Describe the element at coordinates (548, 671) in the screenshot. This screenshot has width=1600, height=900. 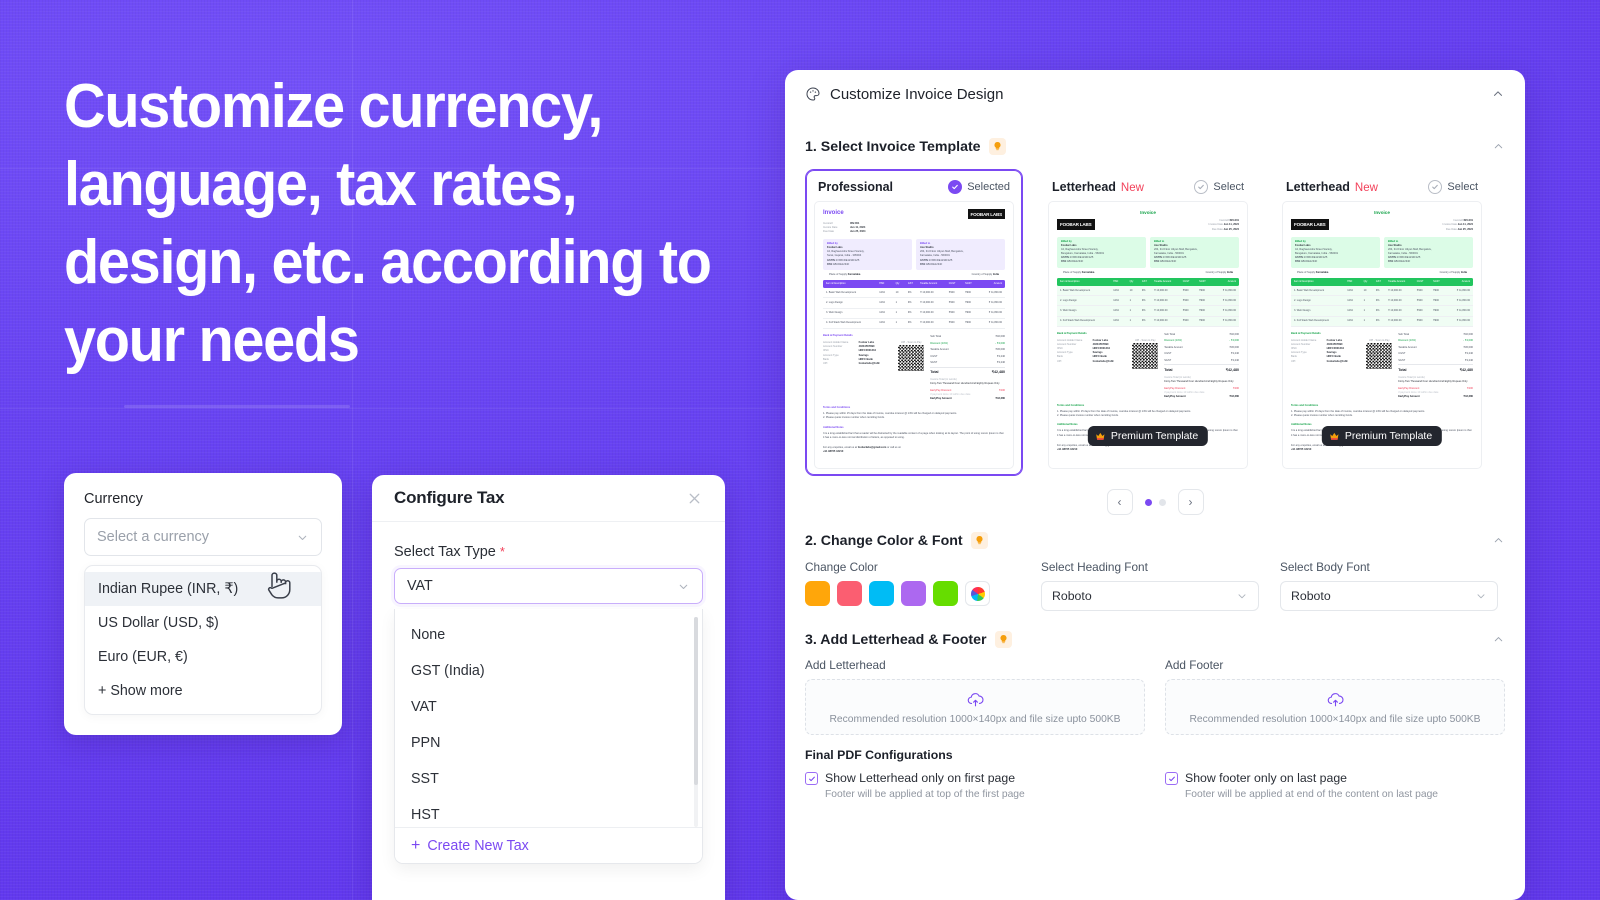
I see `tax-option-gst: GST (India)` at that location.